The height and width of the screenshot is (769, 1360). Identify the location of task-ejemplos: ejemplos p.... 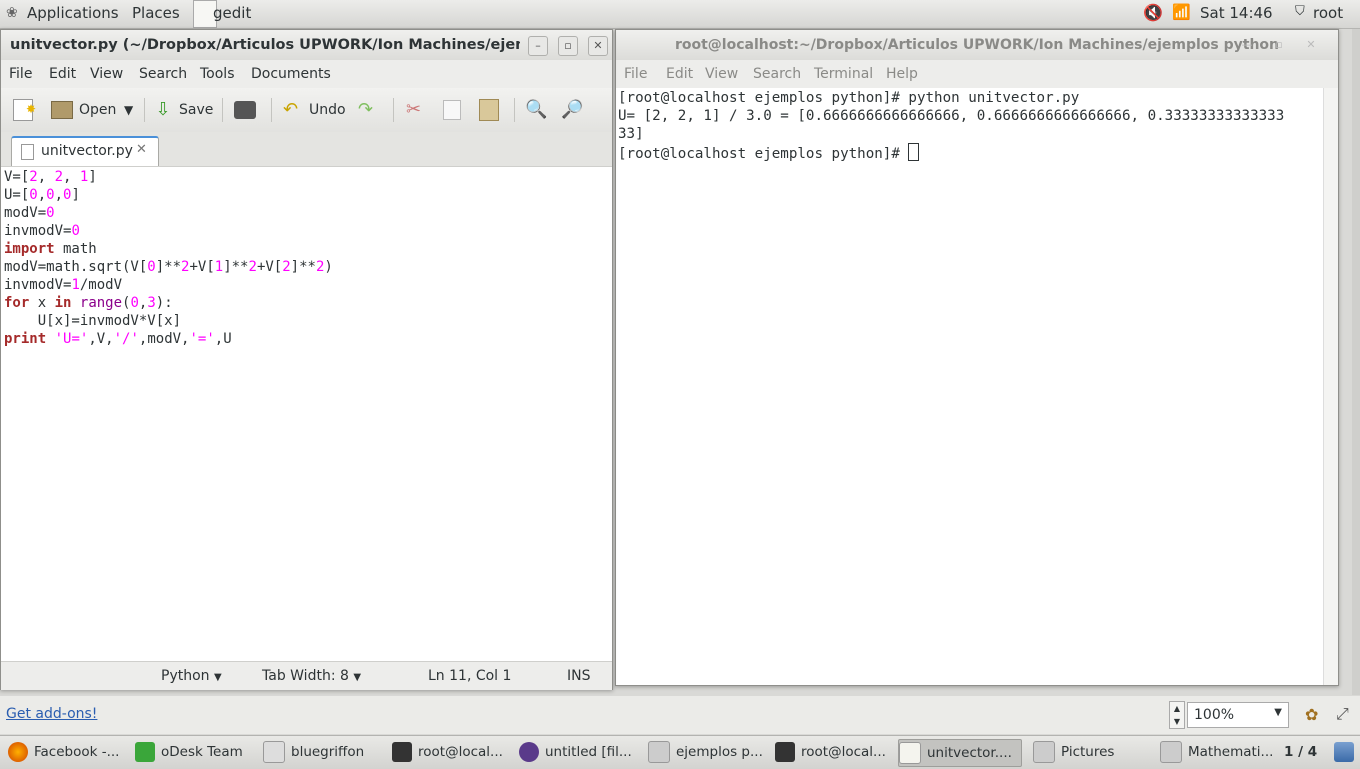
(707, 752).